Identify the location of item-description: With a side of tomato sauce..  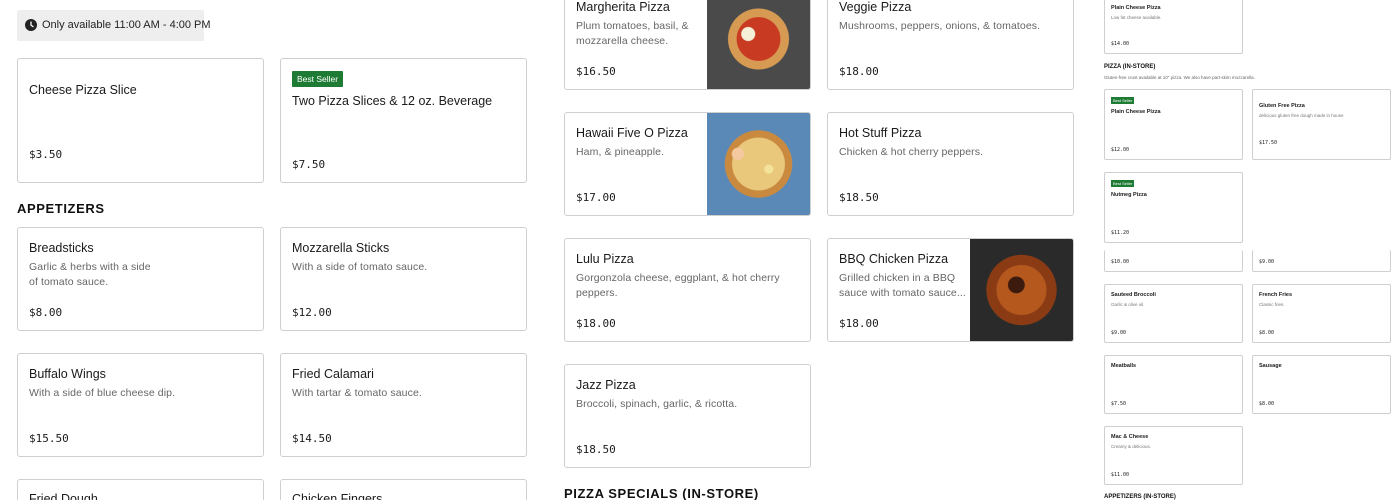
(360, 267).